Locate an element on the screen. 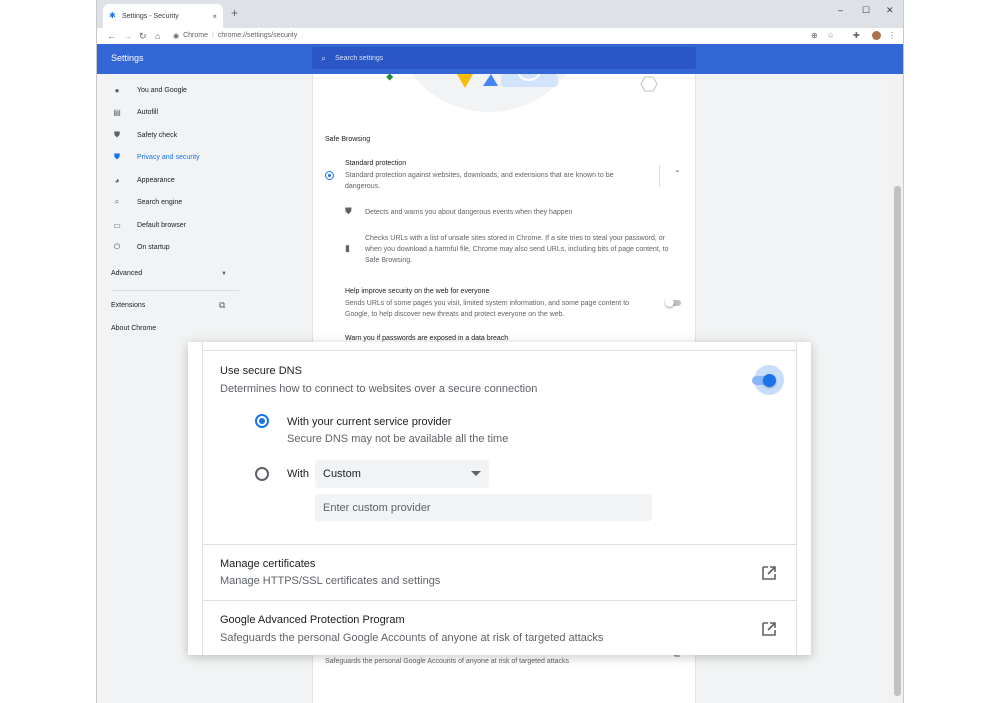 Image resolution: width=1000 pixels, height=703 pixels. current-provider-radio is located at coordinates (262, 421).